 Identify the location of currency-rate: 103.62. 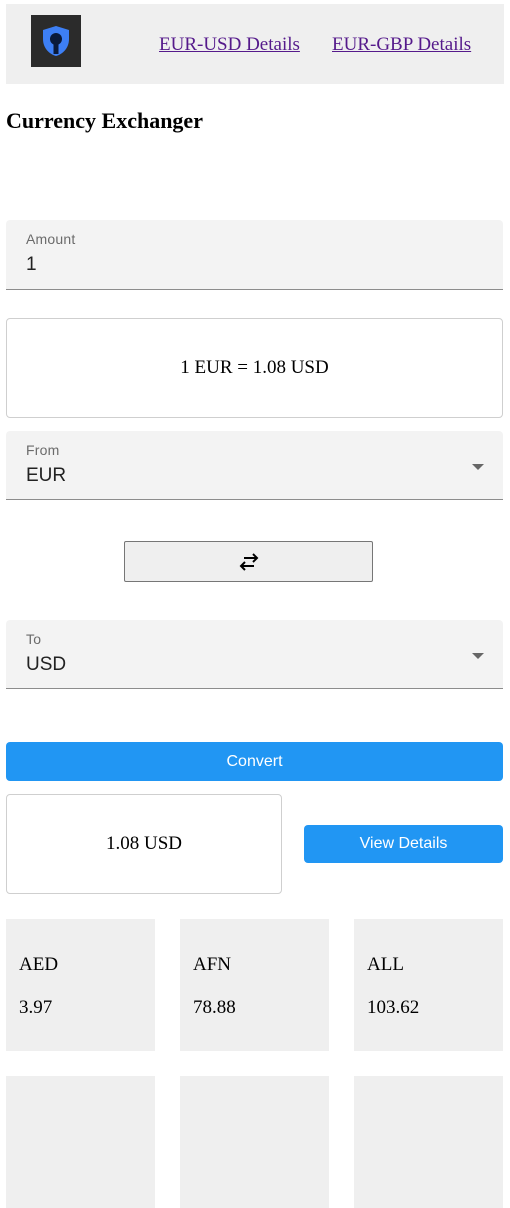
(393, 1007).